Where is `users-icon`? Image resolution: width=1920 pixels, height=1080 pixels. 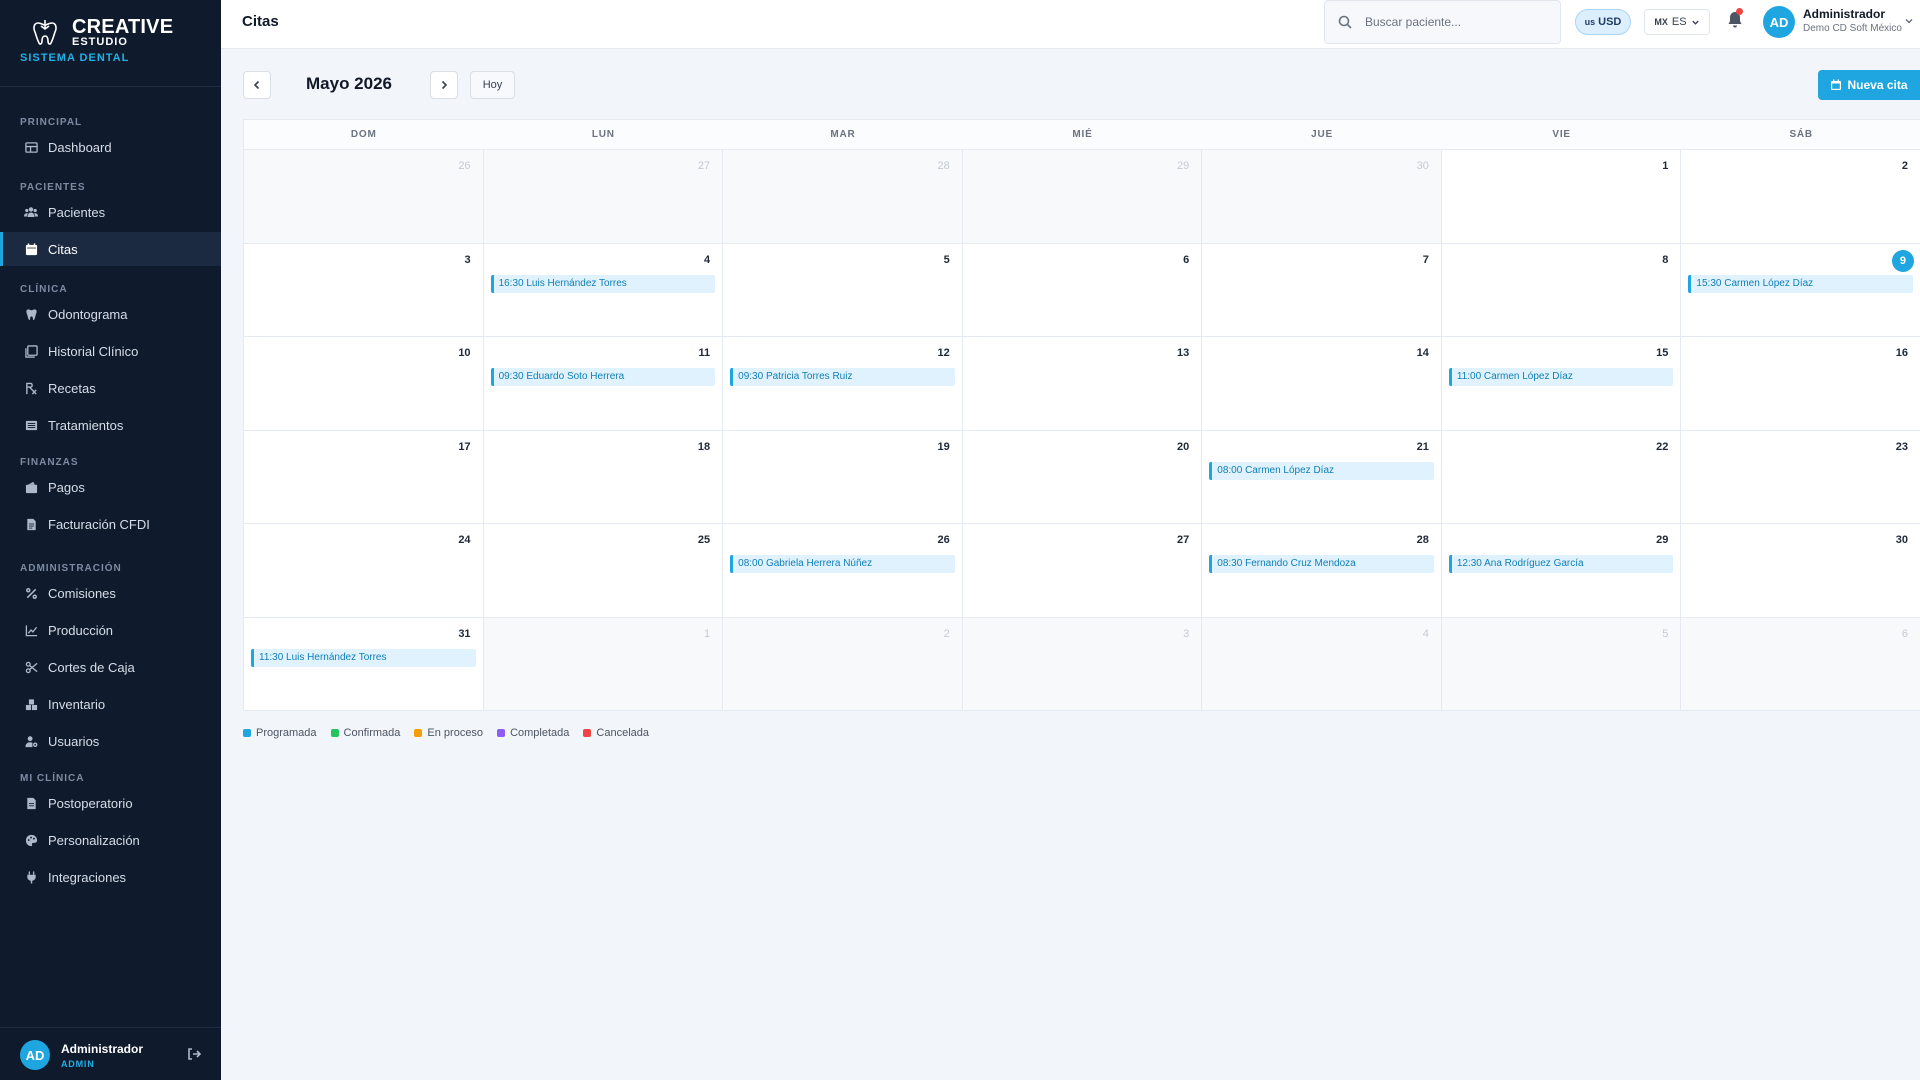
users-icon is located at coordinates (31, 212).